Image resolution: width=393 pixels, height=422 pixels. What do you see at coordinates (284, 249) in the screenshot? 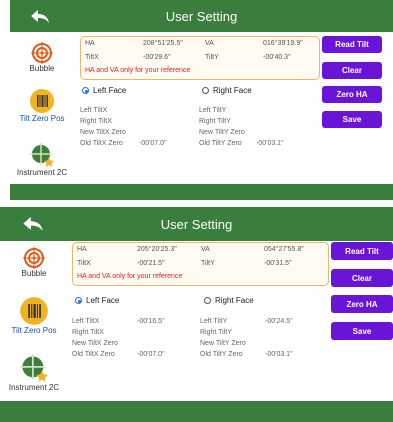
I see `va-value: 054°27'55.8"` at bounding box center [284, 249].